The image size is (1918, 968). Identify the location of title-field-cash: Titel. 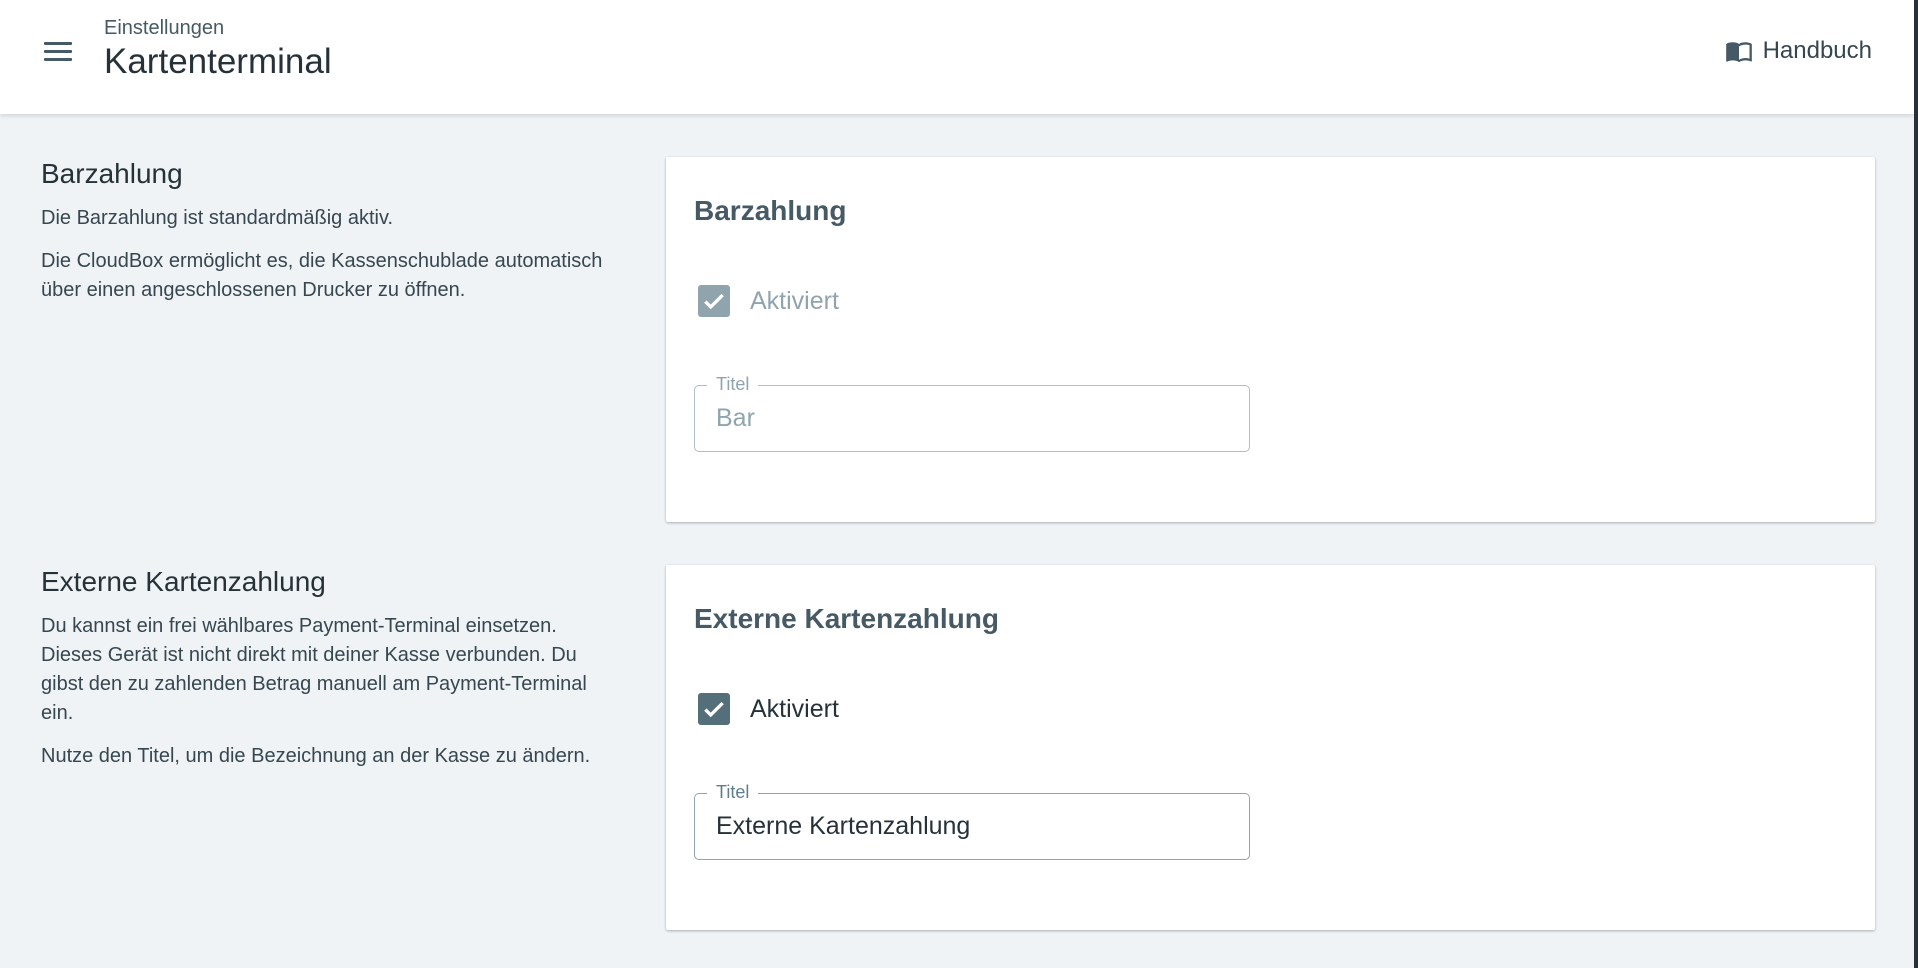
(972, 413).